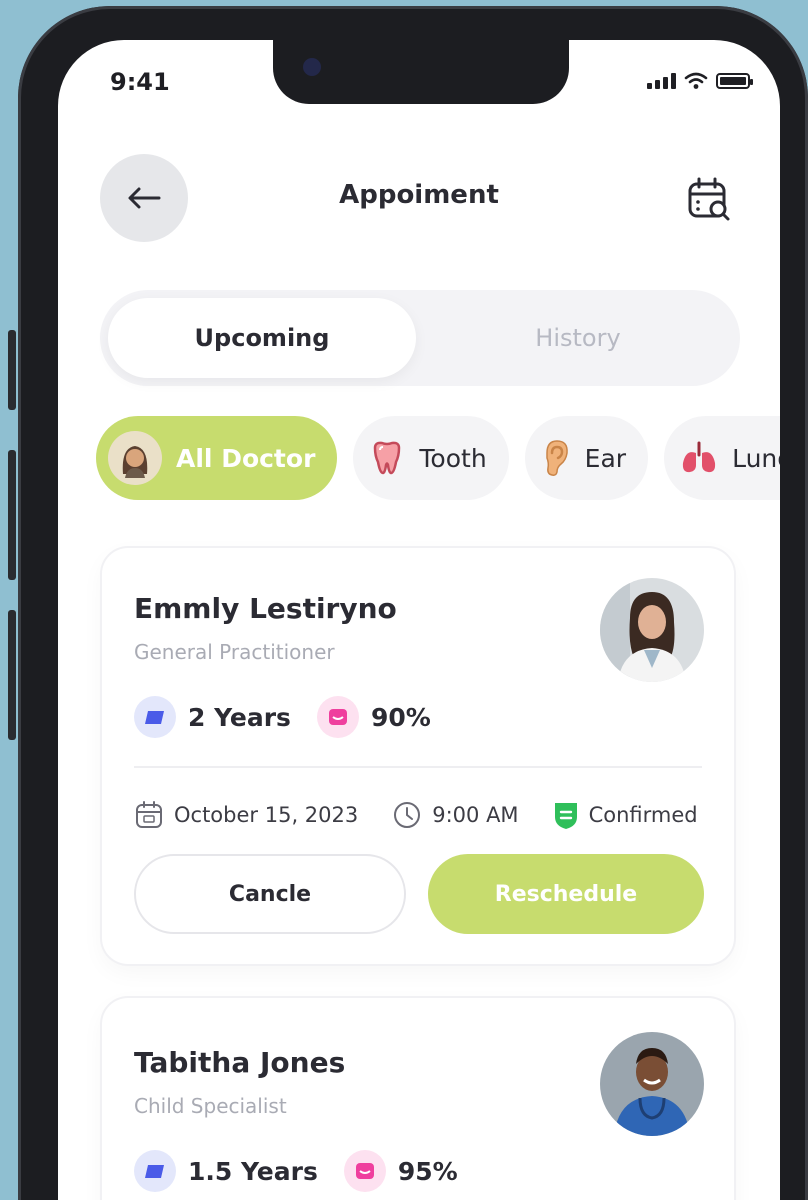 This screenshot has height=1200, width=808. I want to click on ear-icon, so click(556, 458).